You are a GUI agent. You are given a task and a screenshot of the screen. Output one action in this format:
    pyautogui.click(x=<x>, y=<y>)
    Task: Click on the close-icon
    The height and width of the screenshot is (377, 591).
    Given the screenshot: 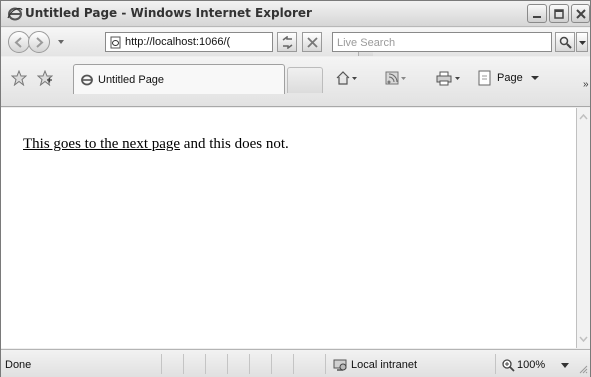 What is the action you would take?
    pyautogui.click(x=581, y=14)
    